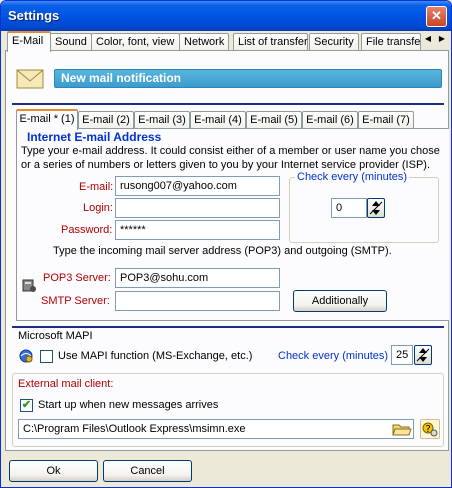 This screenshot has width=452, height=488. What do you see at coordinates (34, 15) in the screenshot?
I see `window-title: Settings` at bounding box center [34, 15].